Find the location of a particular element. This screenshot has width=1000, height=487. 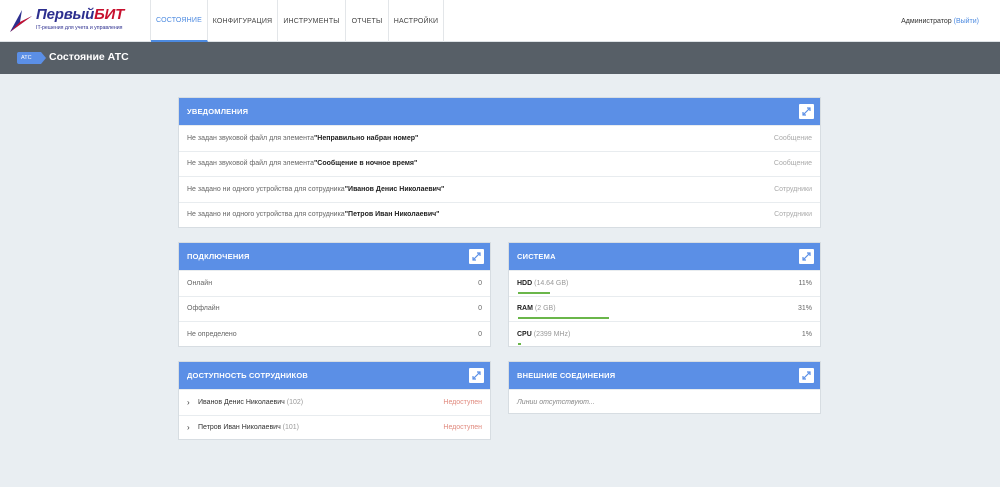

hdd-usage-bar is located at coordinates (534, 292).